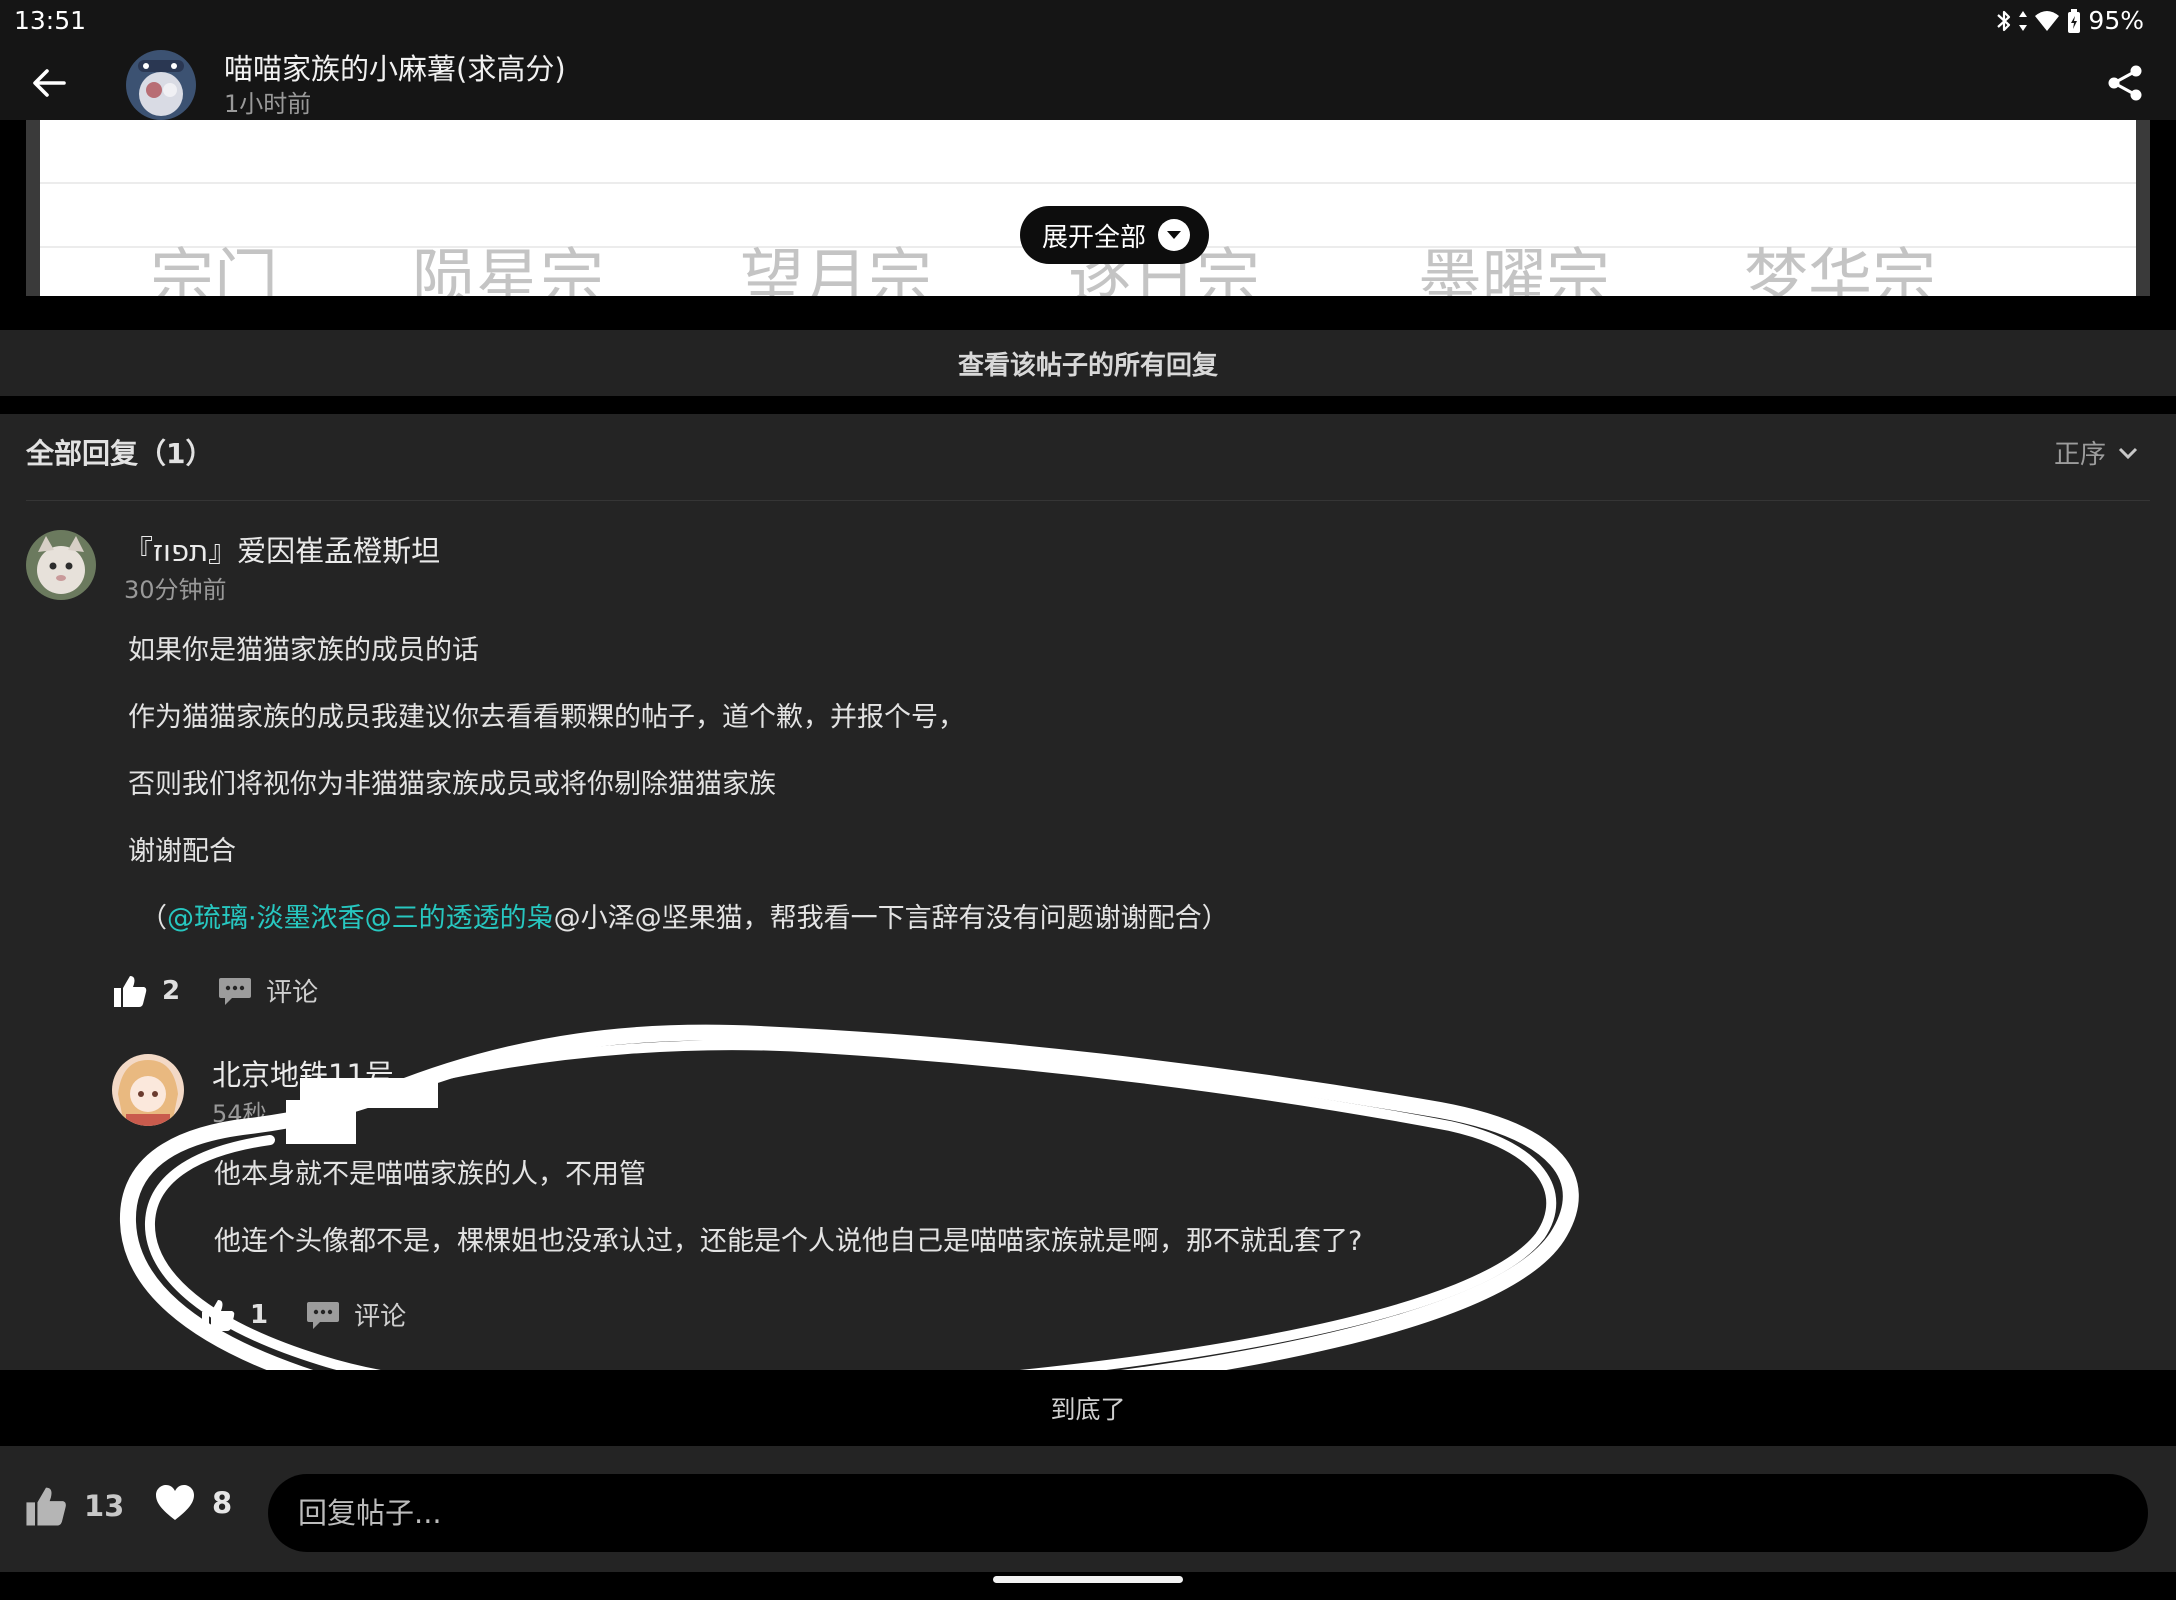 The height and width of the screenshot is (1600, 2176). Describe the element at coordinates (222, 1503) in the screenshot. I see `post-favorite-count: 8` at that location.